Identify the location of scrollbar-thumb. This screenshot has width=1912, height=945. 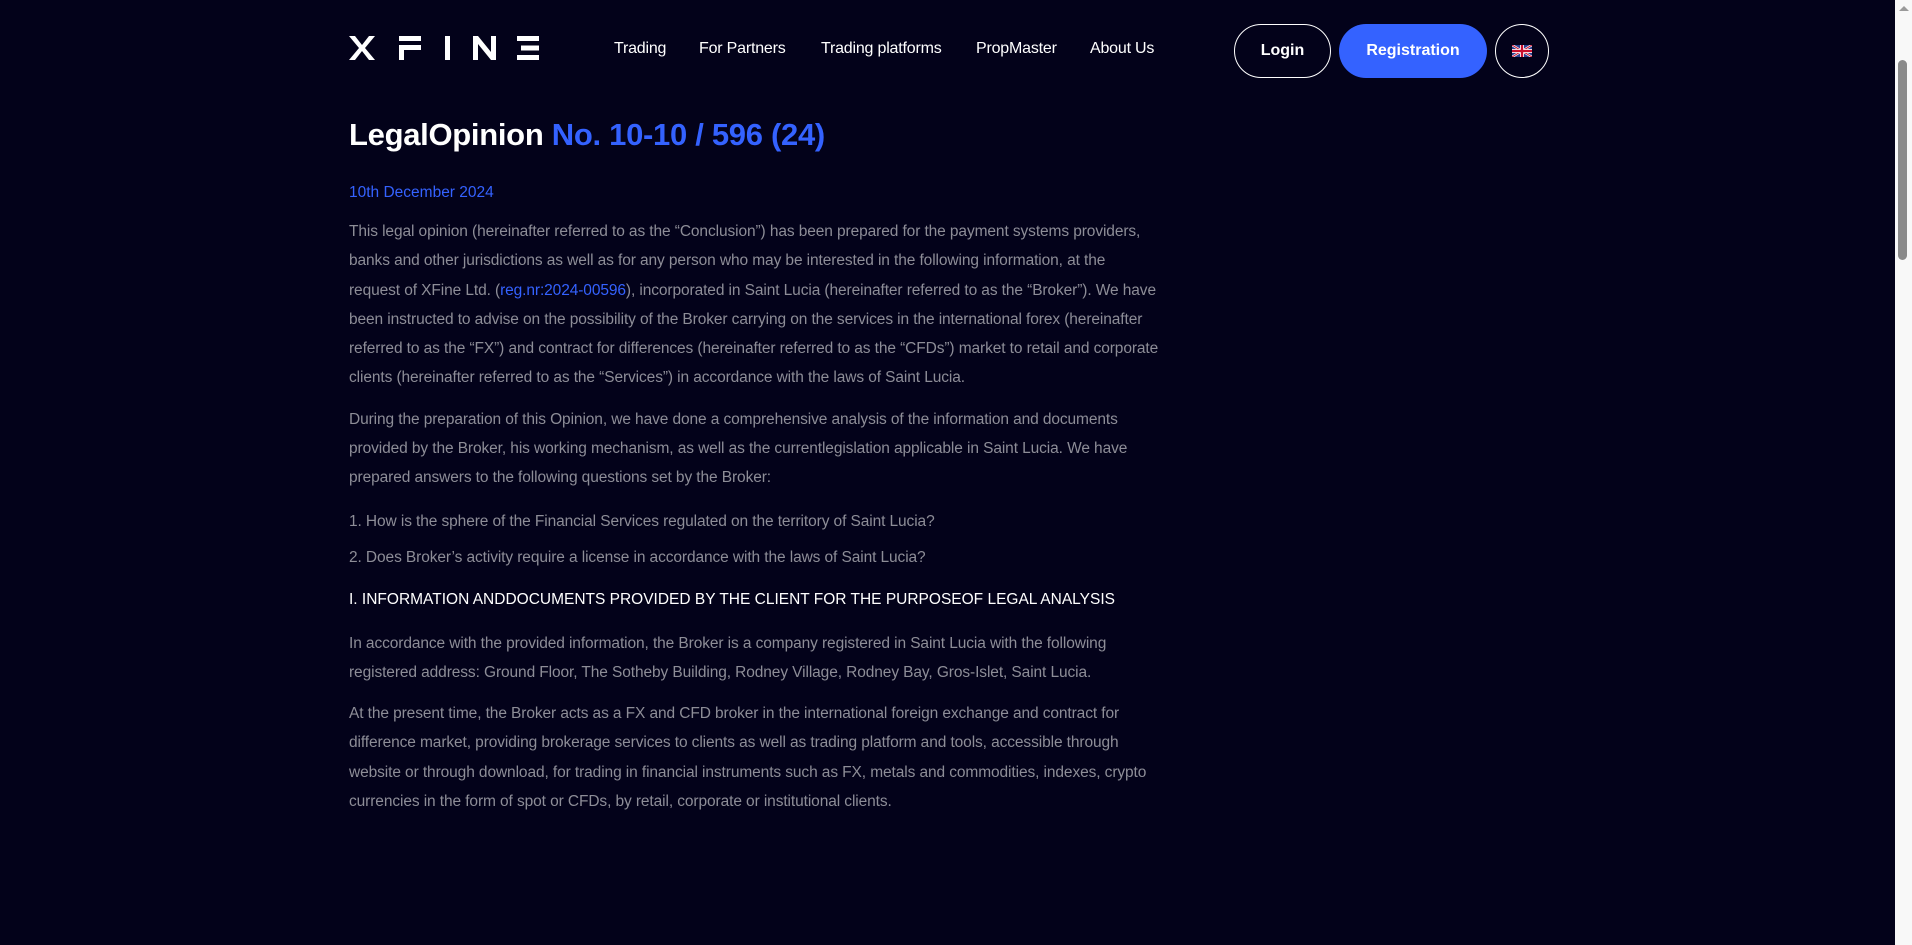
(1902, 160).